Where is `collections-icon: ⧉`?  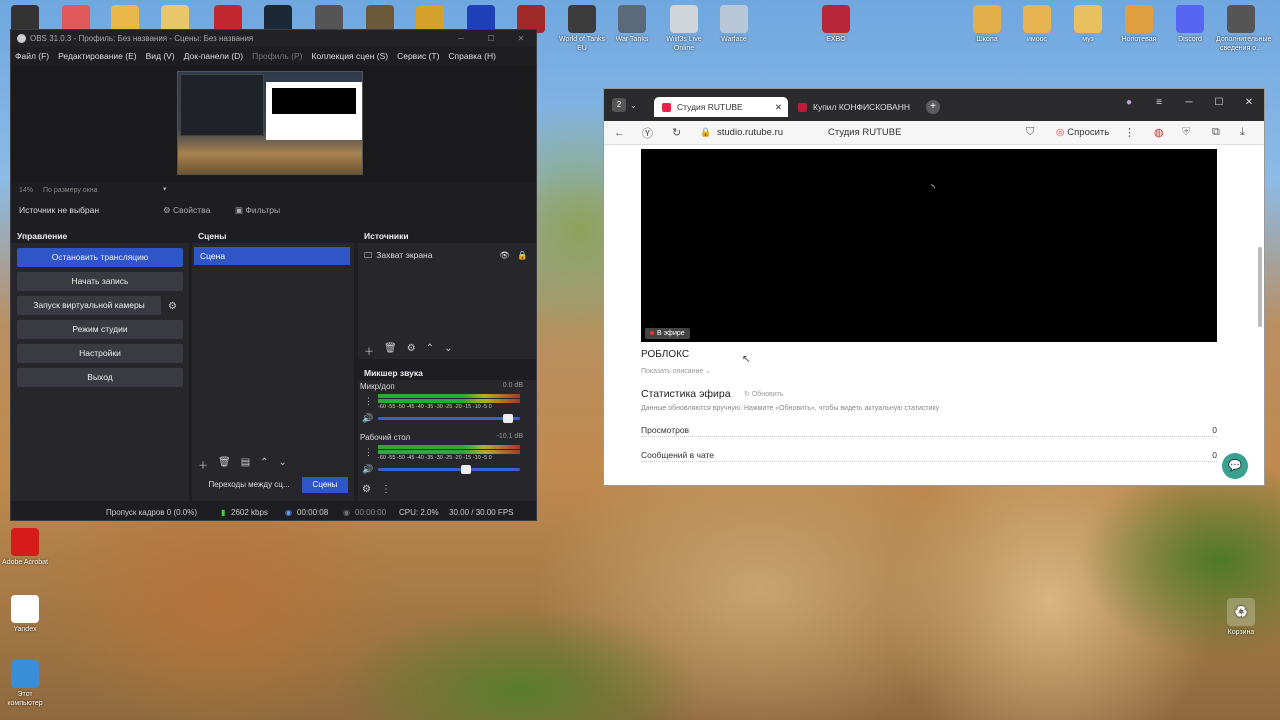 collections-icon: ⧉ is located at coordinates (1216, 132).